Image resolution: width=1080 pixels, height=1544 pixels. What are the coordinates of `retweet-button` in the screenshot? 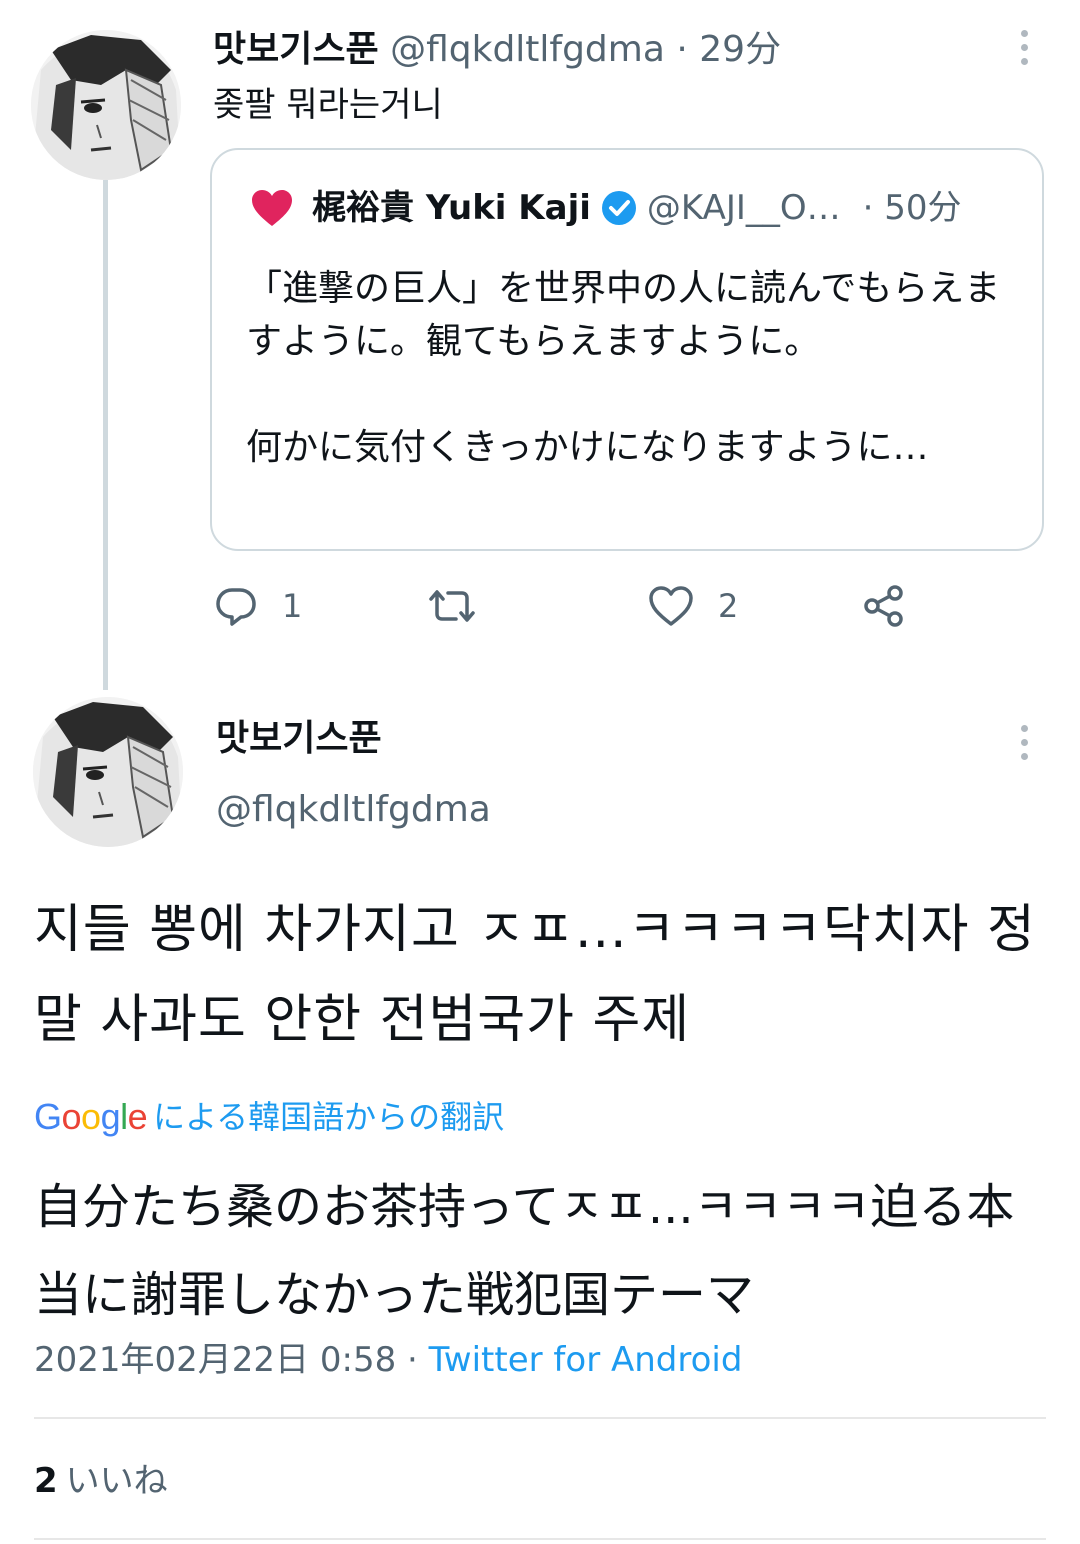 It's located at (464, 606).